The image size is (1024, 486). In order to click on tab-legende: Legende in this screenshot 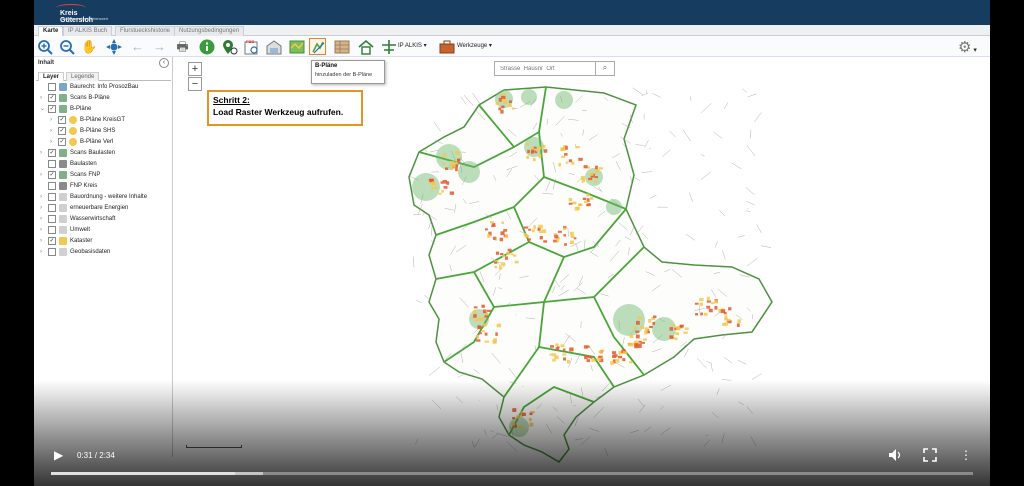, I will do `click(83, 76)`.